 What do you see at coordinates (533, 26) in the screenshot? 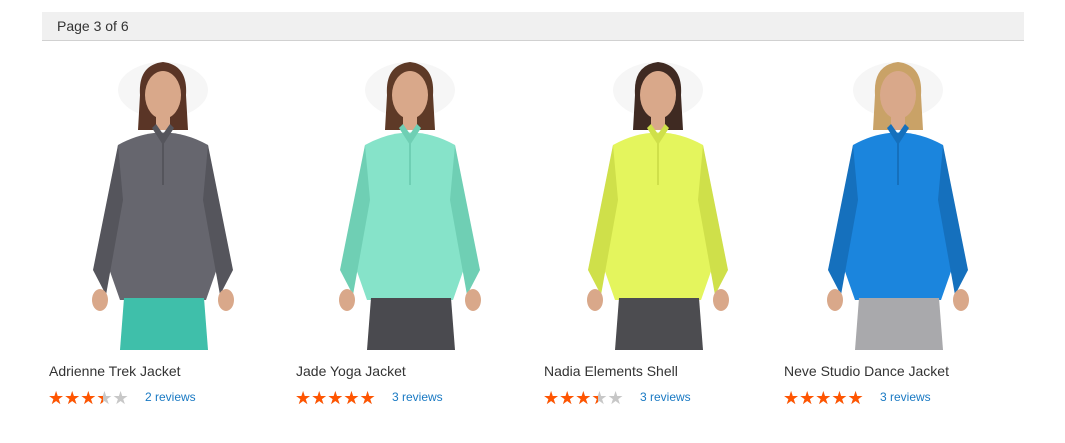
I see `pager-toolbar: Page 3 of 6` at bounding box center [533, 26].